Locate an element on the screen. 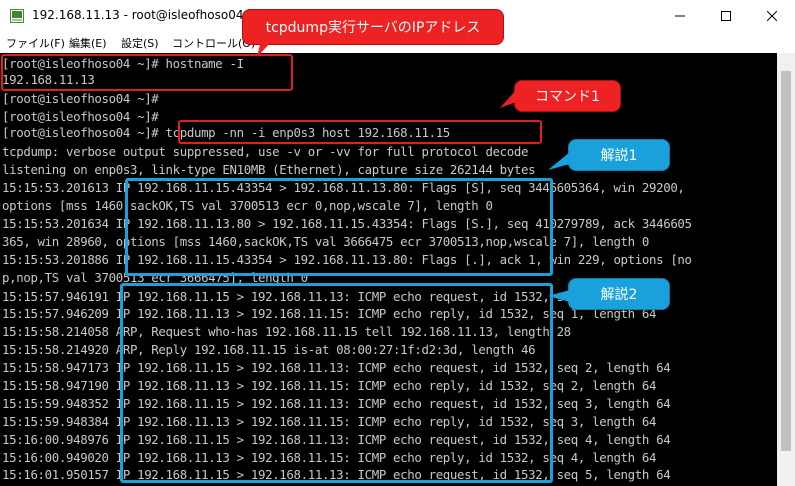  menu-file: ファイル(F) is located at coordinates (35, 43).